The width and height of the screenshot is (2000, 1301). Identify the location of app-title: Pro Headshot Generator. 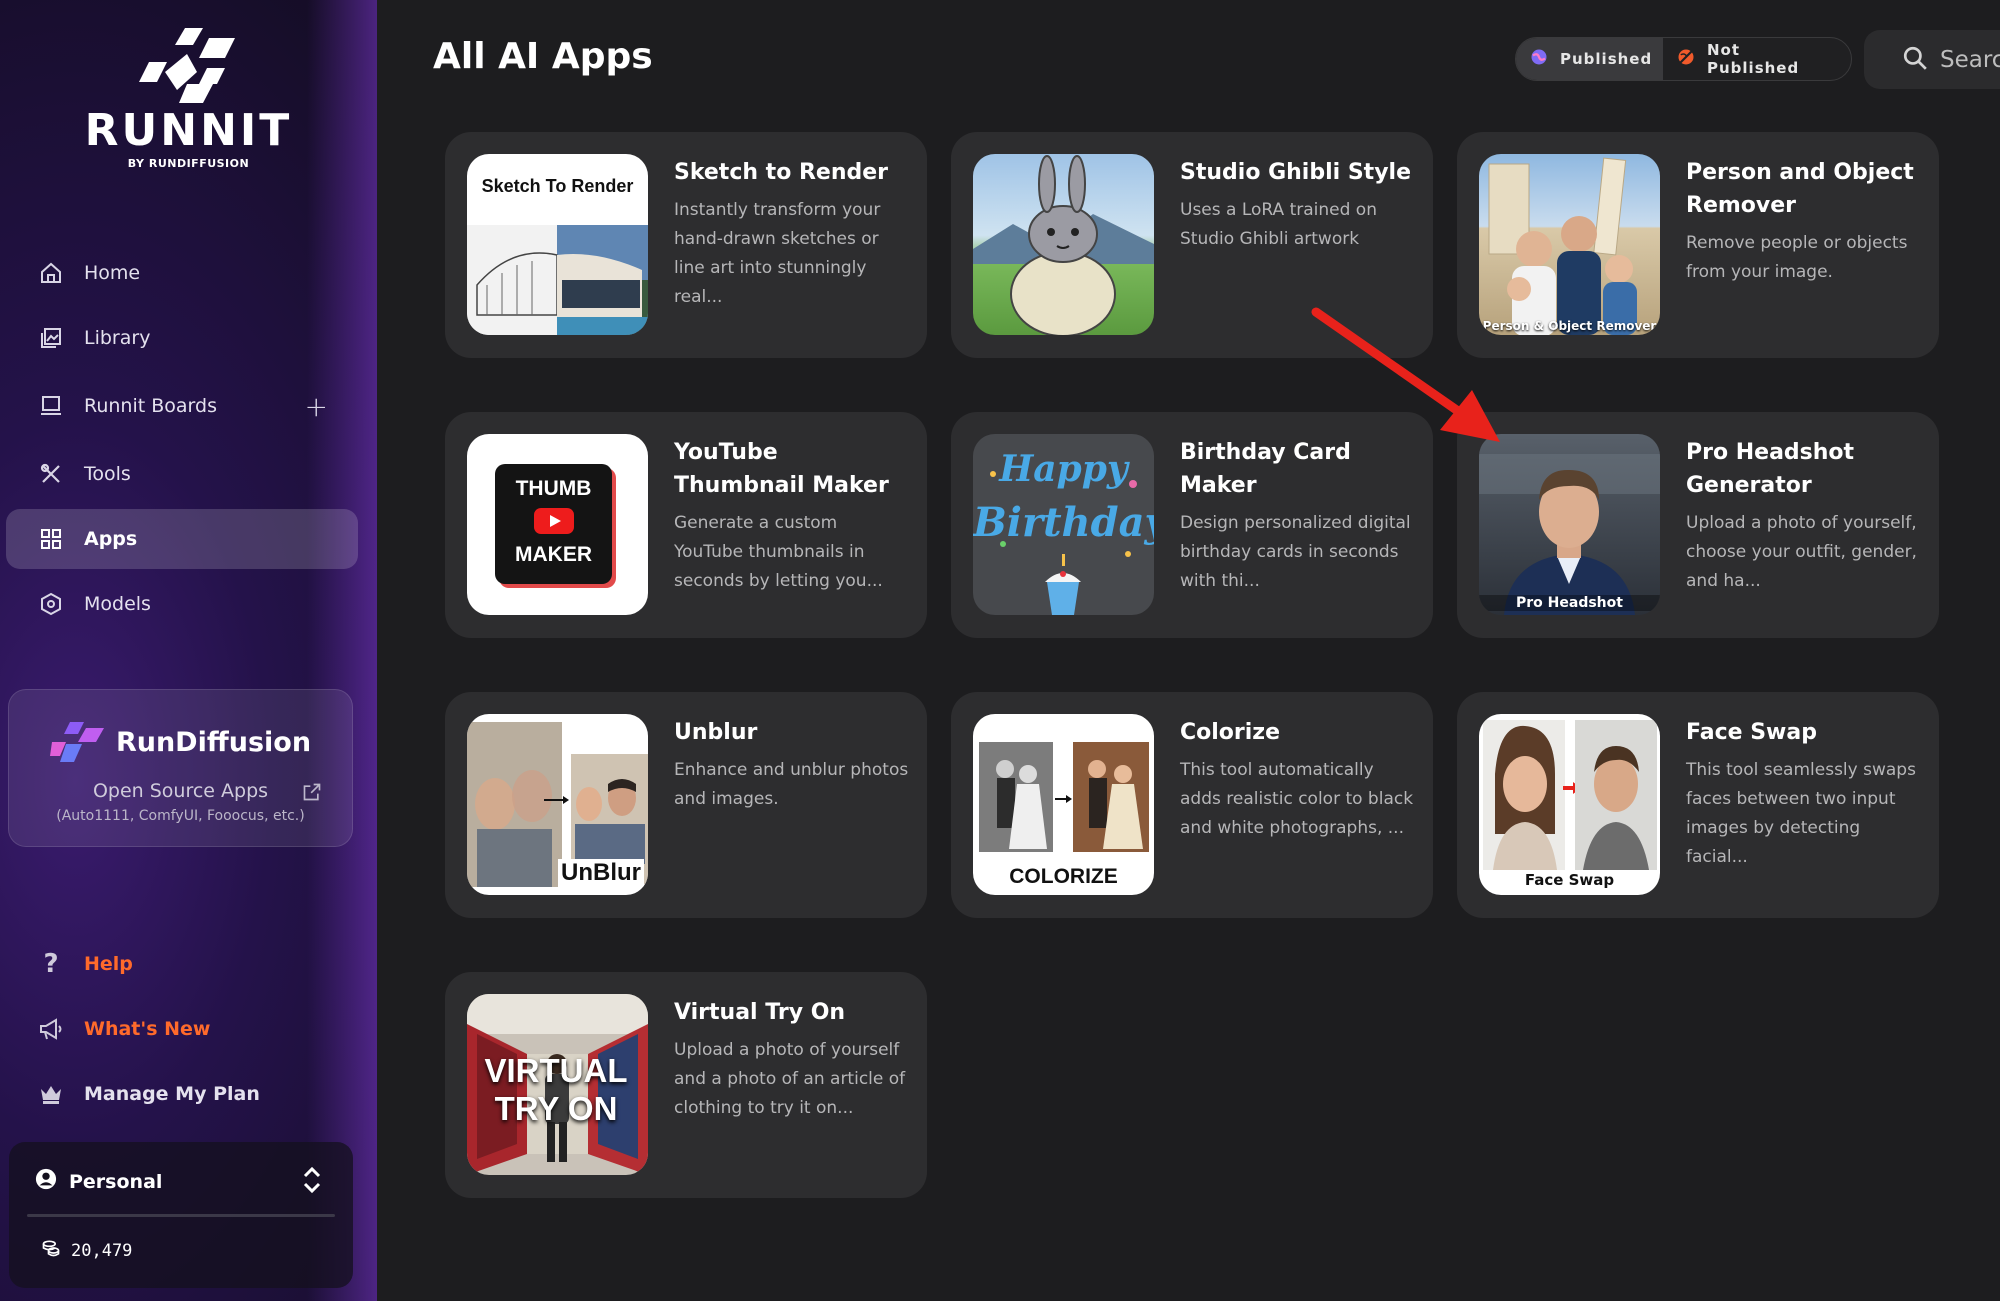
(1770, 469).